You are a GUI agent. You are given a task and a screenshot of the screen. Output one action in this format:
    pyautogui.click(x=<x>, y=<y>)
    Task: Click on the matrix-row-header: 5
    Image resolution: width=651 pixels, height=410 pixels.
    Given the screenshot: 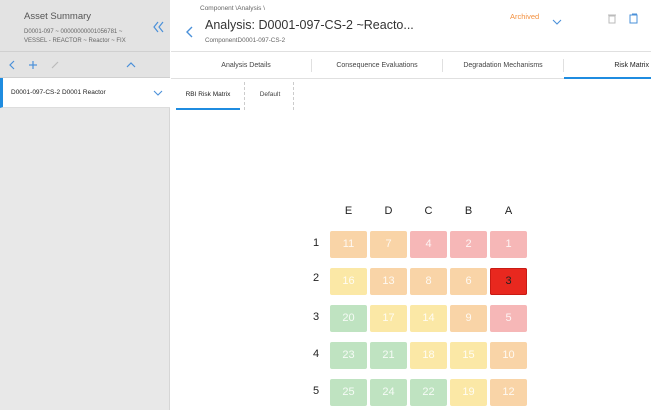 What is the action you would take?
    pyautogui.click(x=316, y=391)
    